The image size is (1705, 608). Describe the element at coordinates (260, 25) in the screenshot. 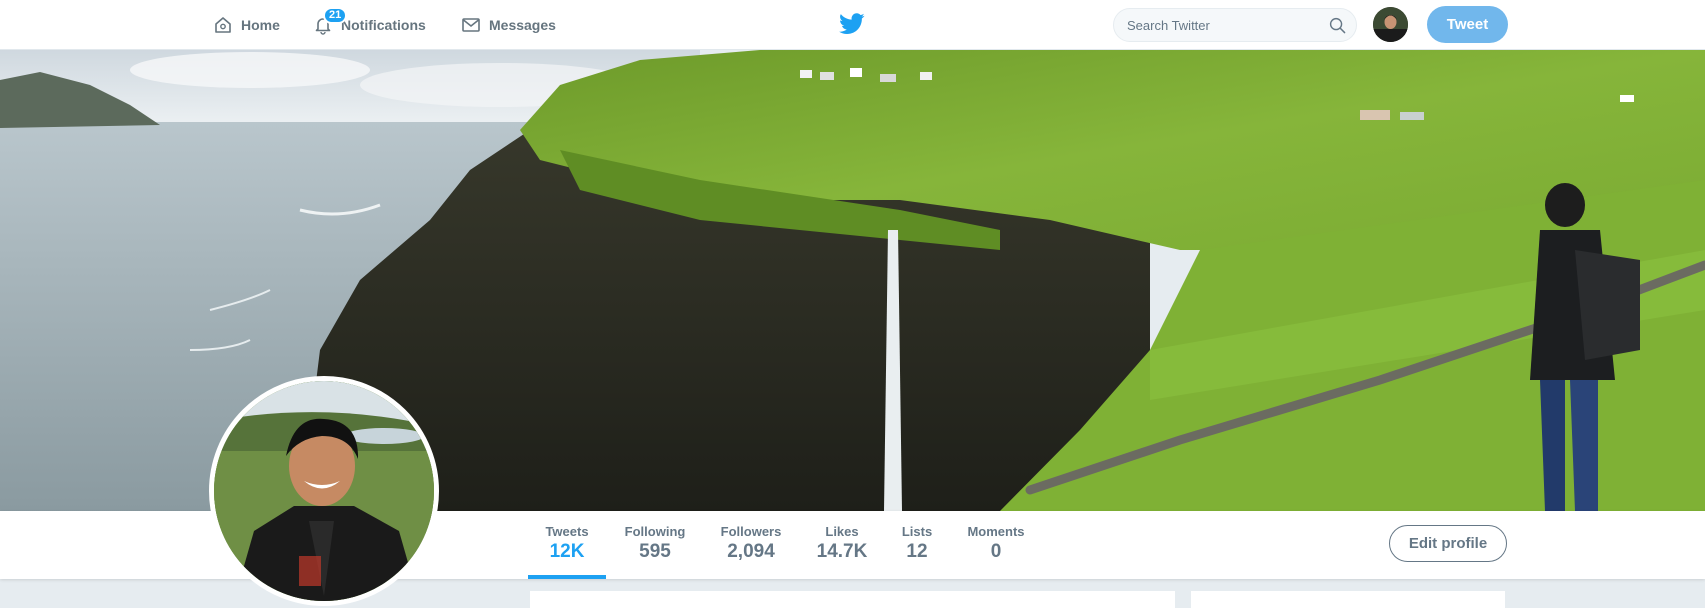

I see `nav-home-label: Home` at that location.